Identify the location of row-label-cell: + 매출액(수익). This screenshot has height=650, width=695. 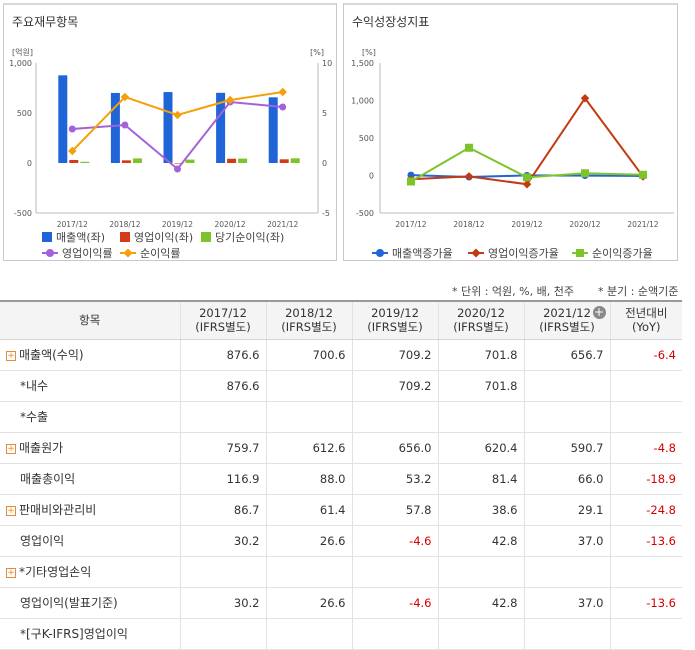
(90, 355).